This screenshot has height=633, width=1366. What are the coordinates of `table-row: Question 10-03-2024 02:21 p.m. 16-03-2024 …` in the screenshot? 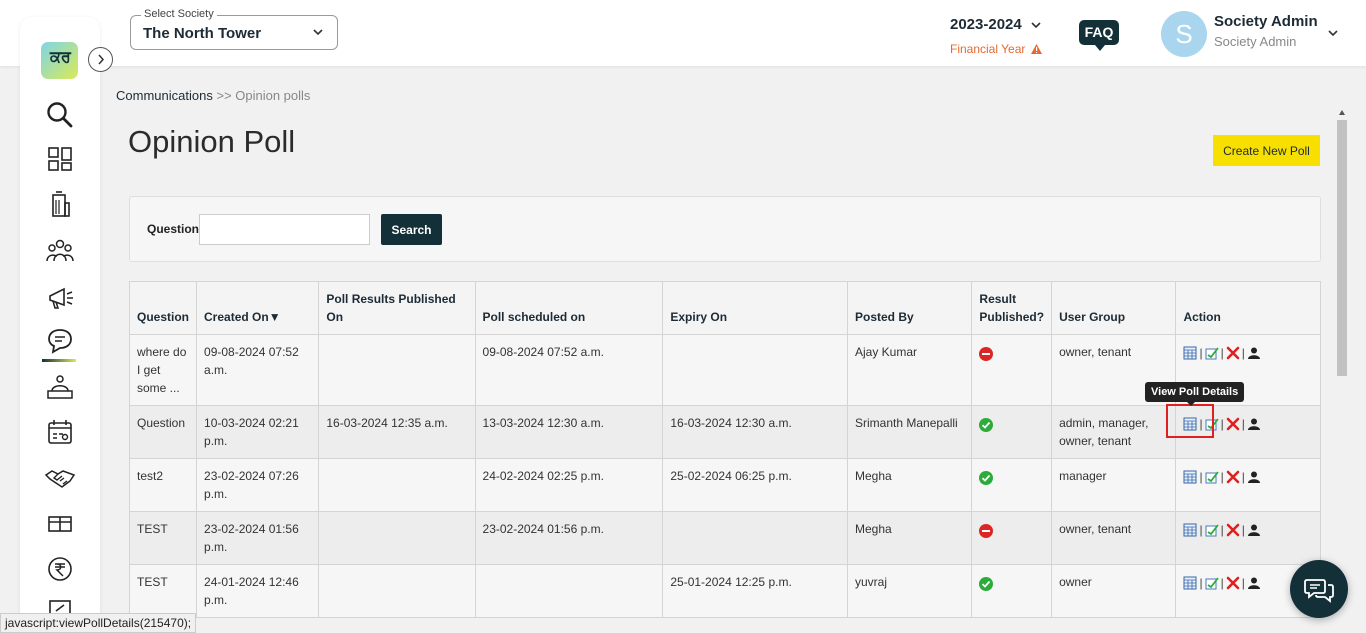 It's located at (724, 432).